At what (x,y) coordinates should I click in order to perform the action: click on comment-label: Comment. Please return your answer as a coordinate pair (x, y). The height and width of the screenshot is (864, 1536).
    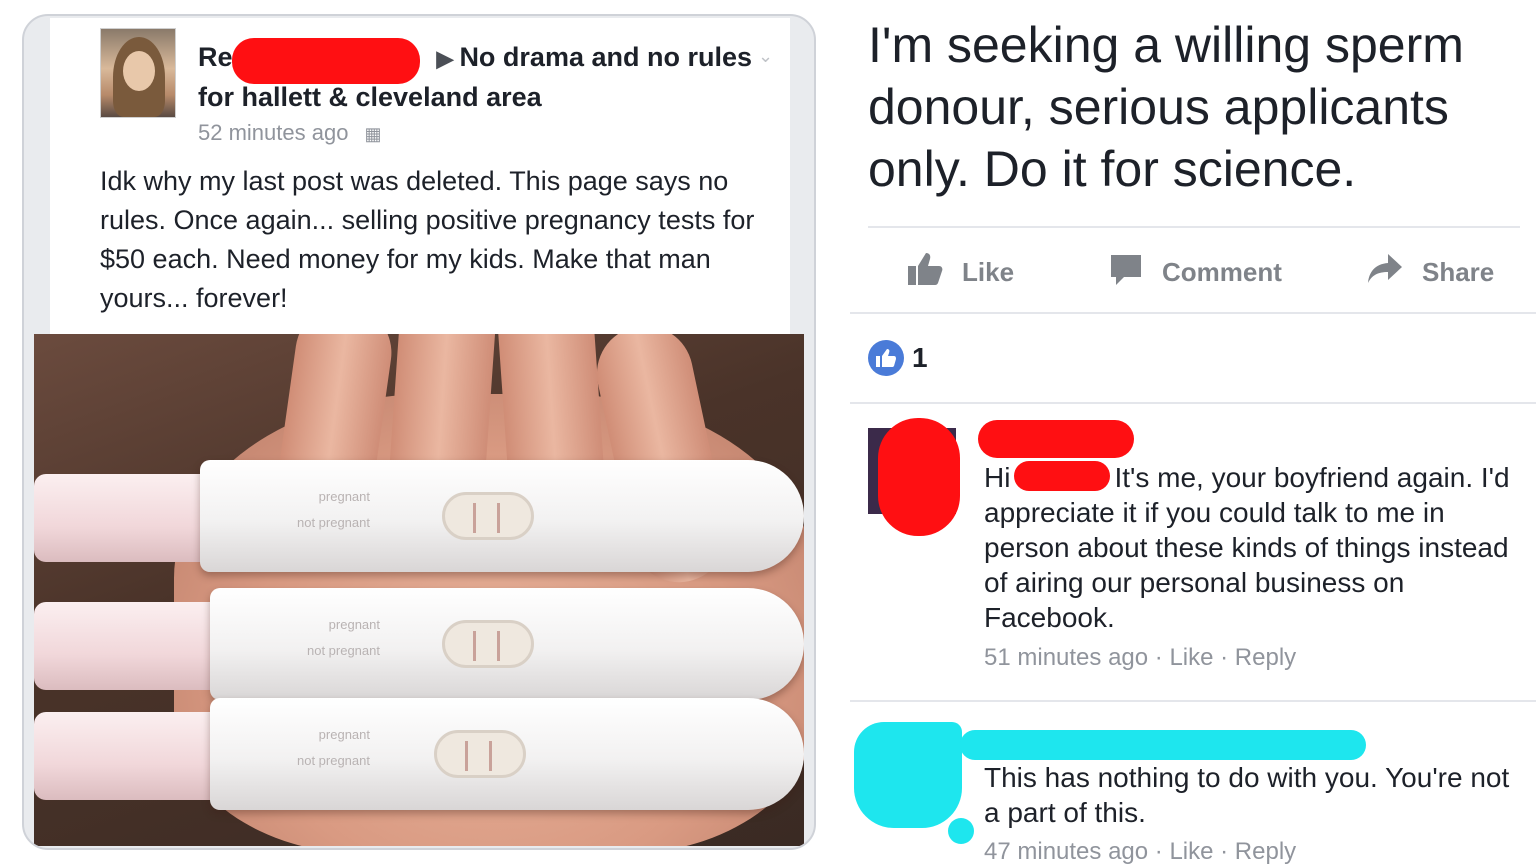
    Looking at the image, I should click on (1222, 271).